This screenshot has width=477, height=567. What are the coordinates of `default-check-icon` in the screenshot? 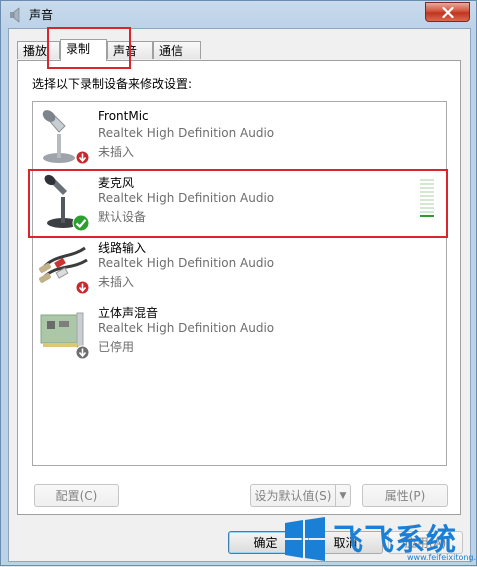 It's located at (81, 224).